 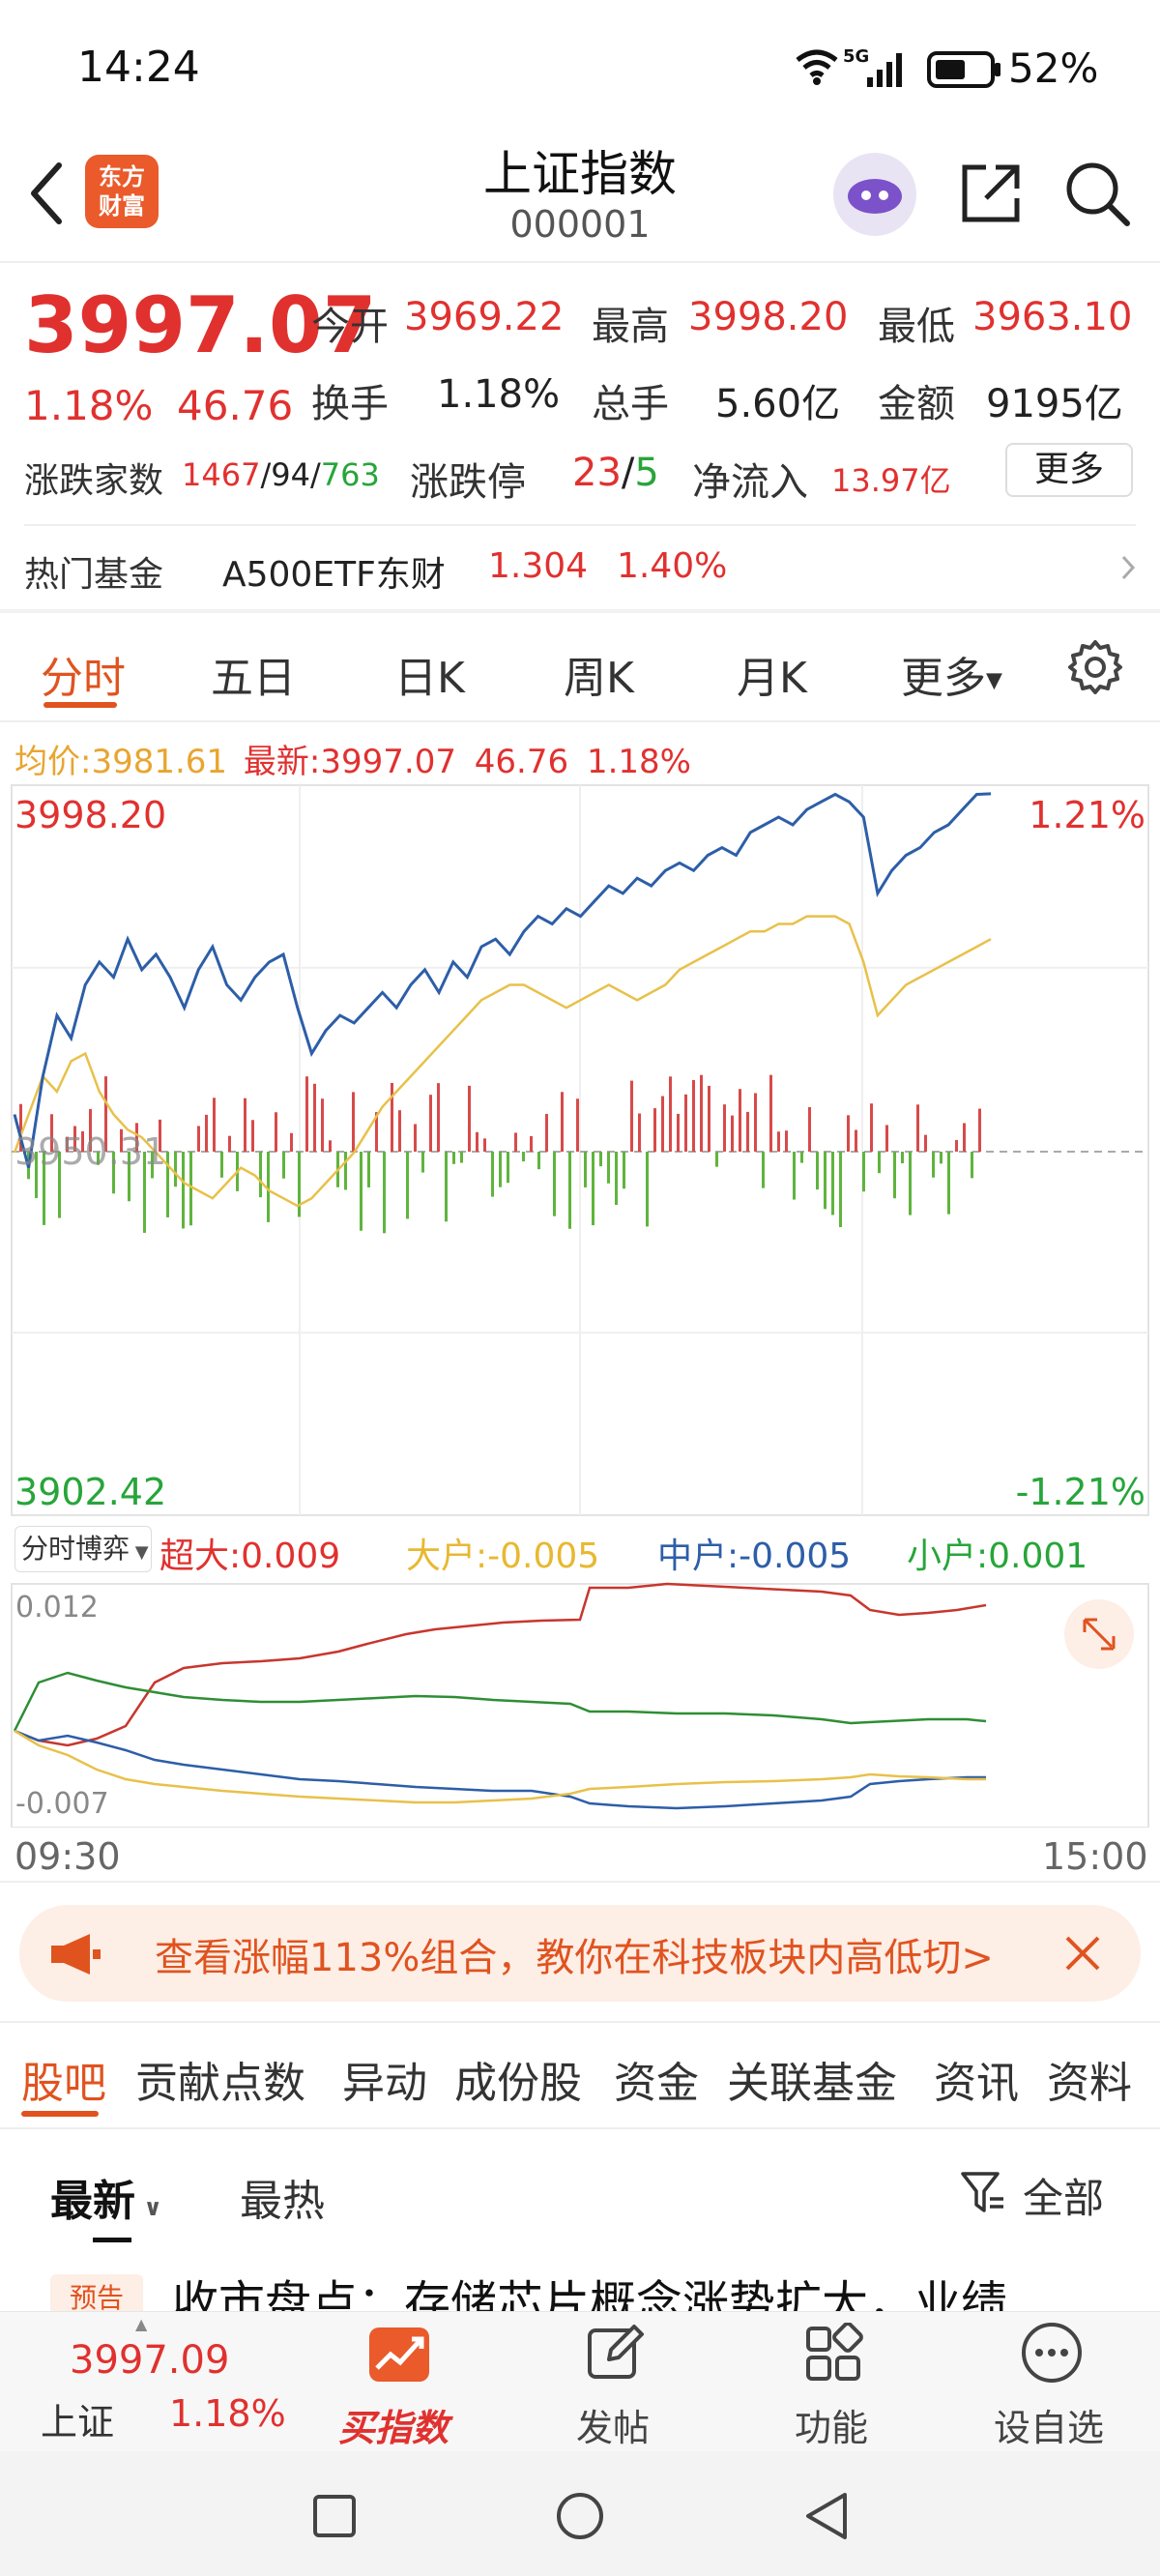 What do you see at coordinates (575, 1954) in the screenshot?
I see `banner-text: 查看涨幅113%组合，教你在科技板块内高低切>` at bounding box center [575, 1954].